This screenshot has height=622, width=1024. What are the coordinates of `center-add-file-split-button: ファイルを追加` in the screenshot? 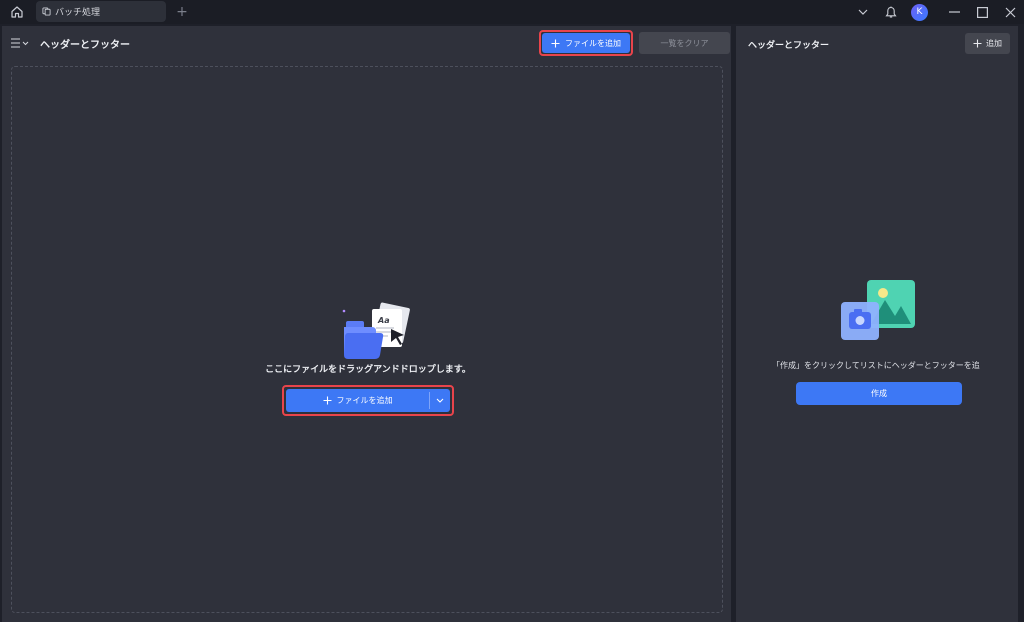 It's located at (368, 400).